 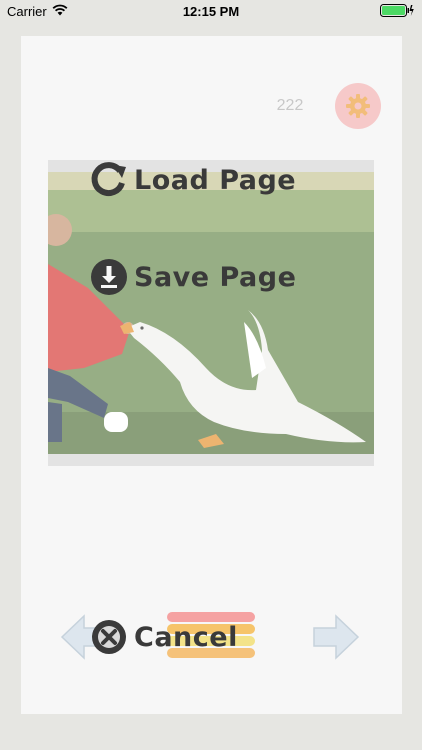 I want to click on save-page-button: Save Page, so click(x=193, y=277).